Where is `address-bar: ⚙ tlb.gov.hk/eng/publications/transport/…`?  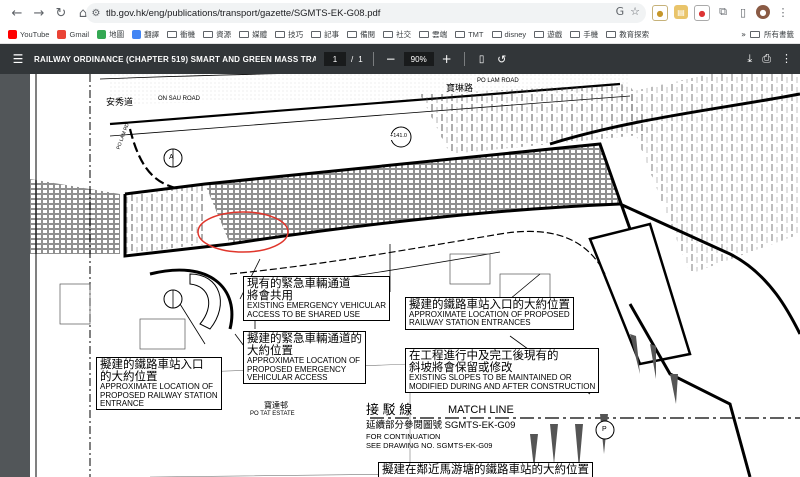 address-bar: ⚙ tlb.gov.hk/eng/publications/transport/… is located at coordinates (366, 13).